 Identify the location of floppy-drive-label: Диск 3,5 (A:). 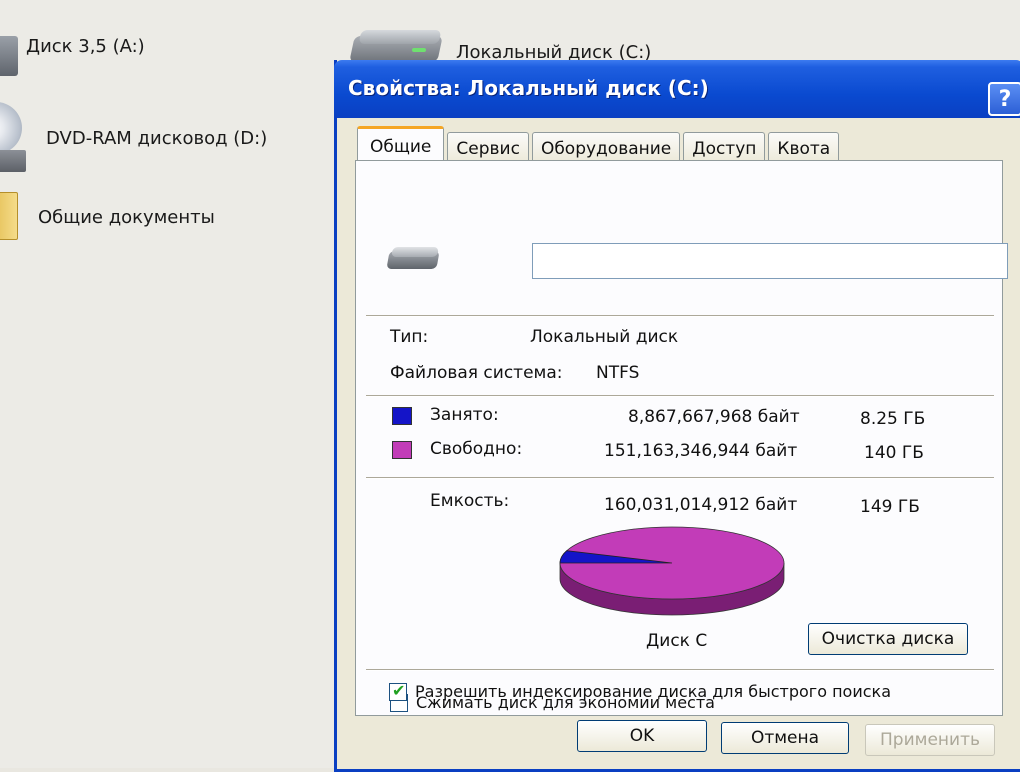
(85, 46).